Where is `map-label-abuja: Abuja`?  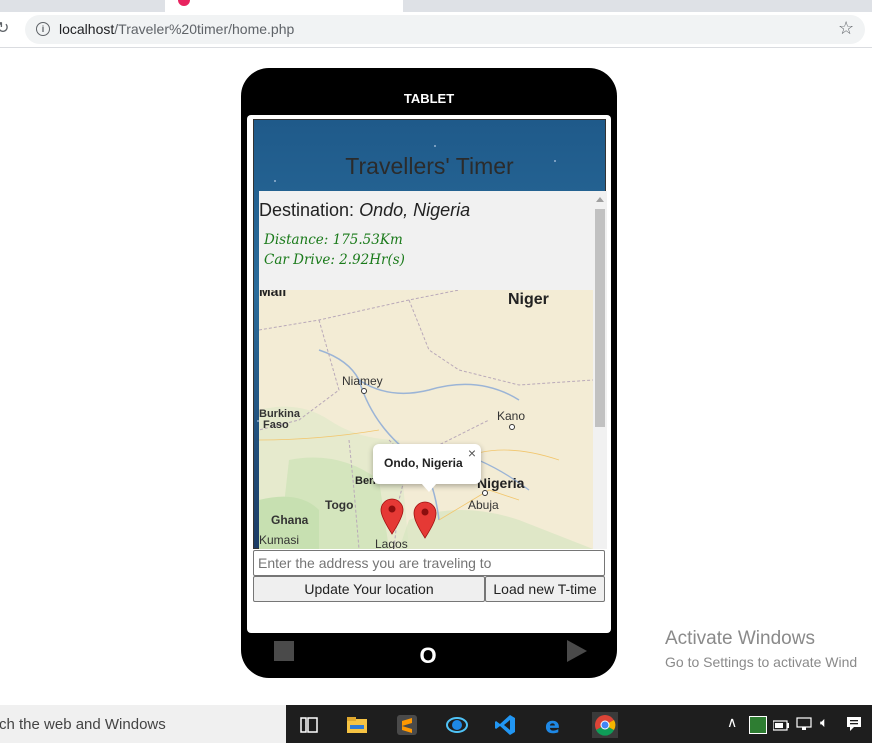 map-label-abuja: Abuja is located at coordinates (483, 505).